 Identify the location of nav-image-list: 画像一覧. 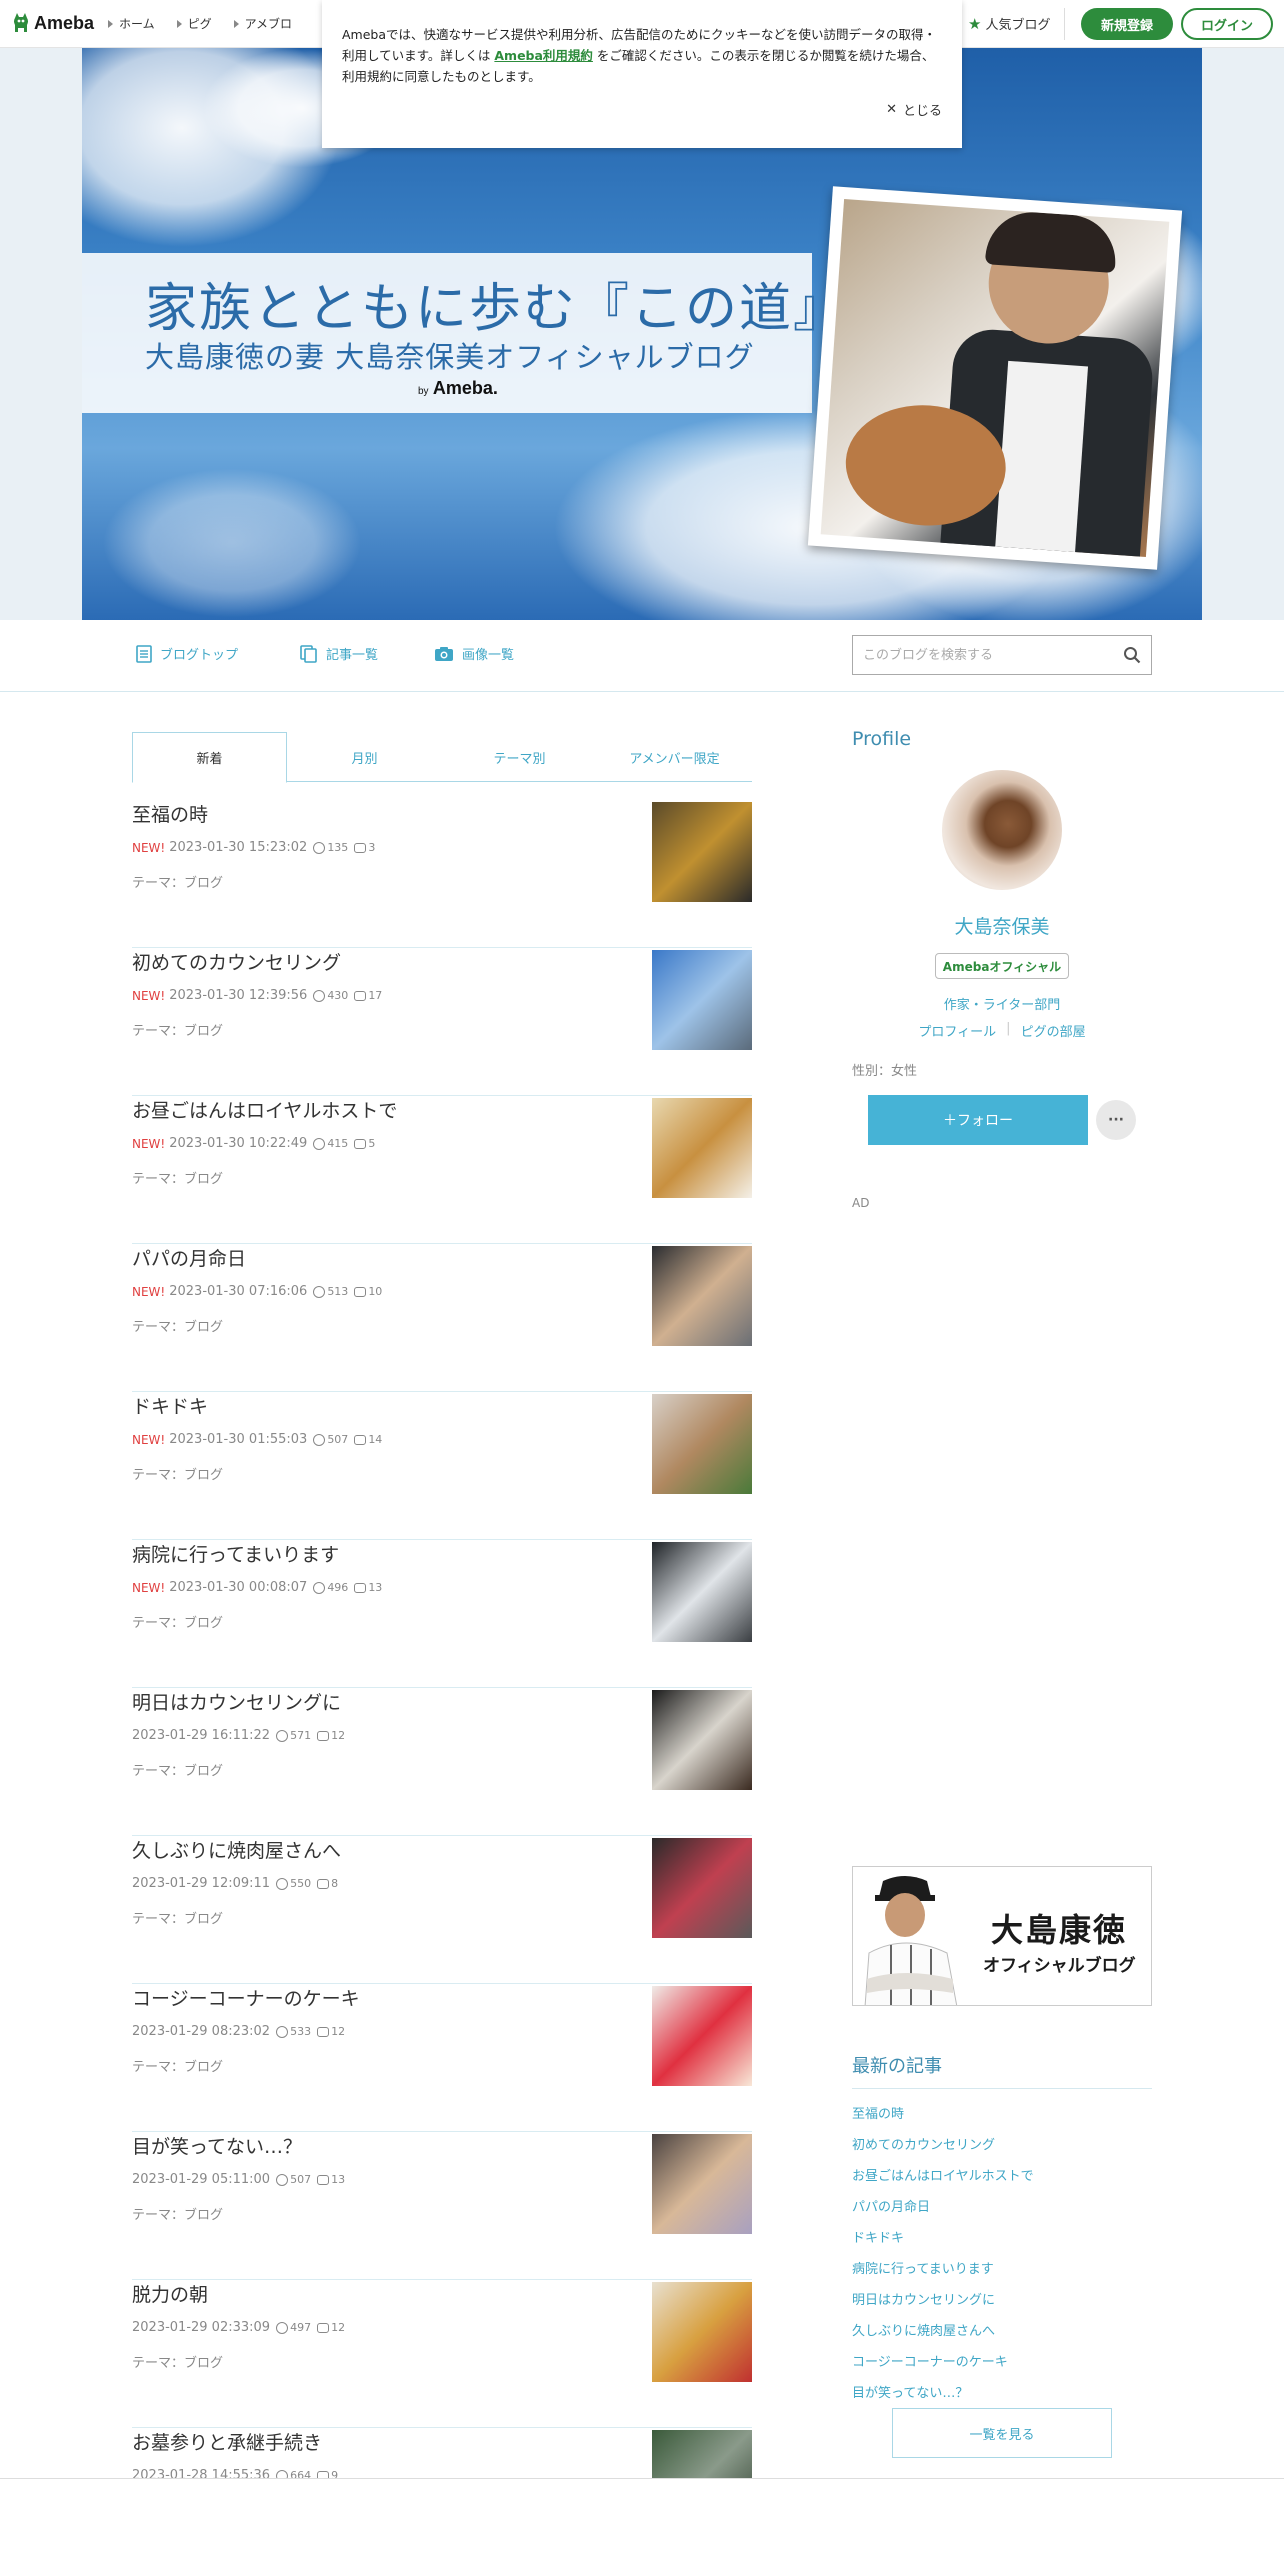
(474, 653).